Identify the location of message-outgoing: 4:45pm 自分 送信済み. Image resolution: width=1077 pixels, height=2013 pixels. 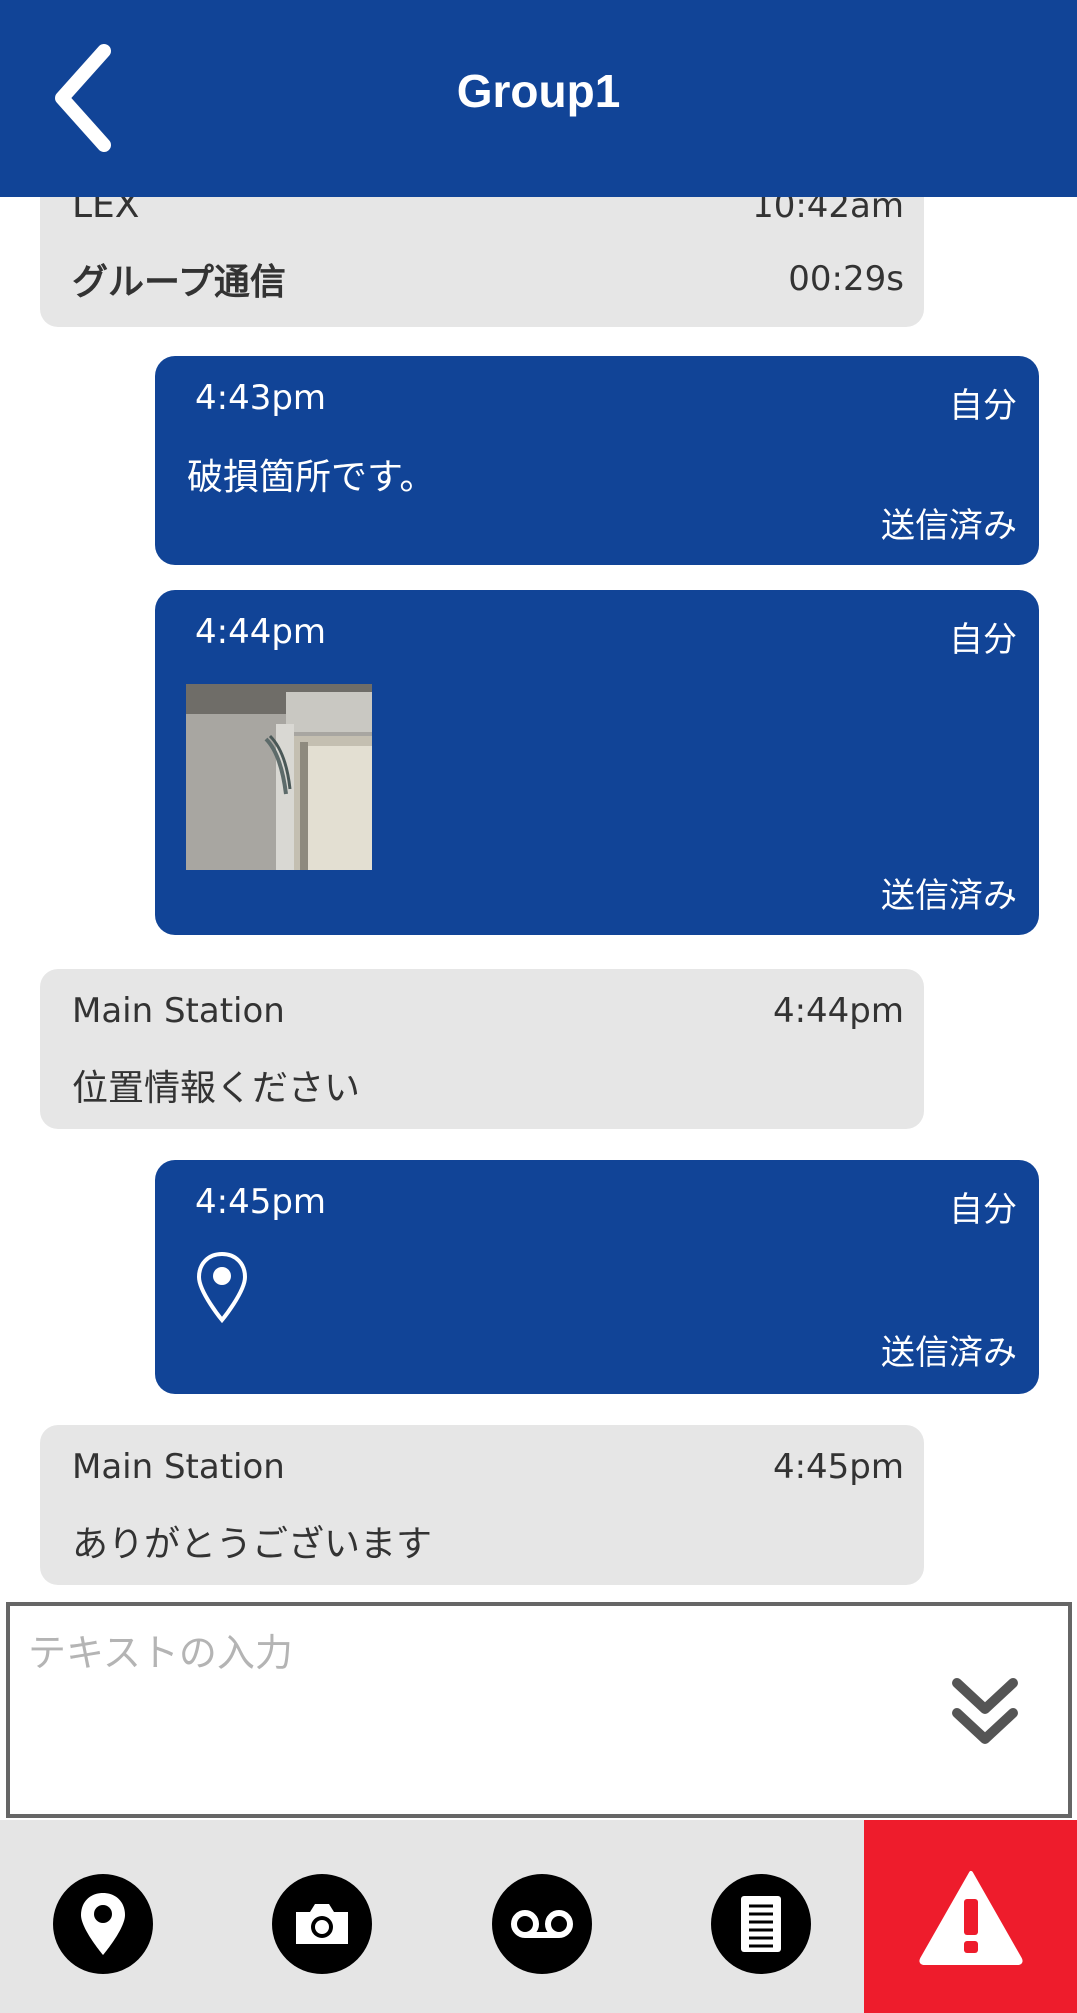
(597, 1277).